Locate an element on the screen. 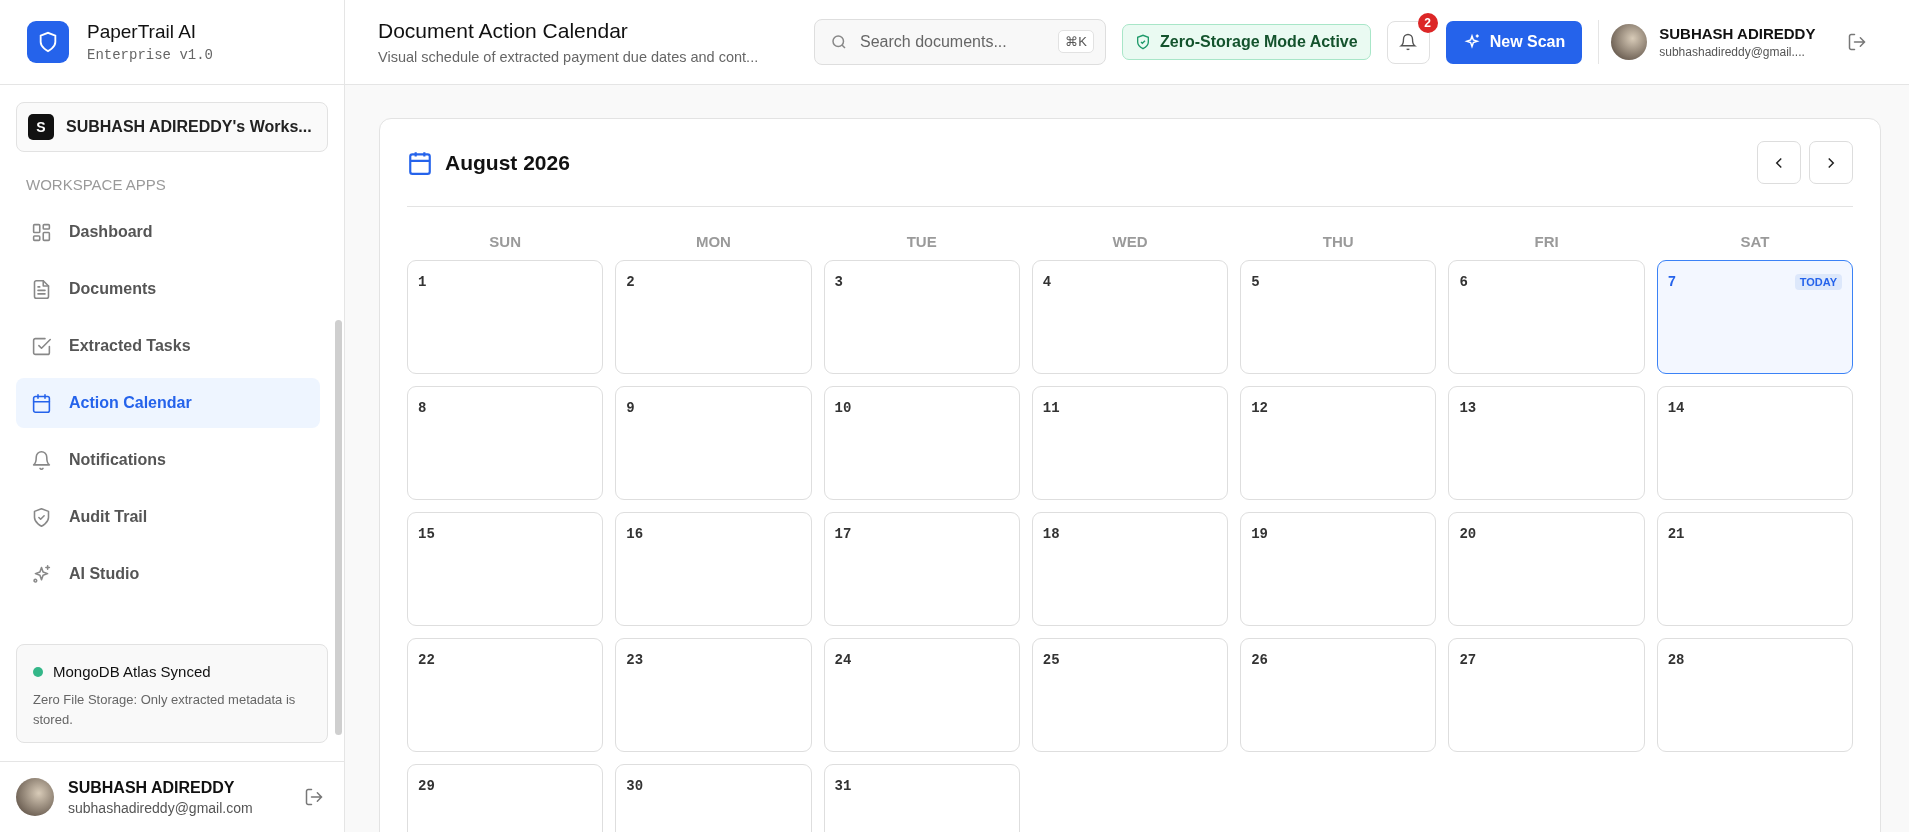 The image size is (1909, 832). day-cell: 9 is located at coordinates (713, 443).